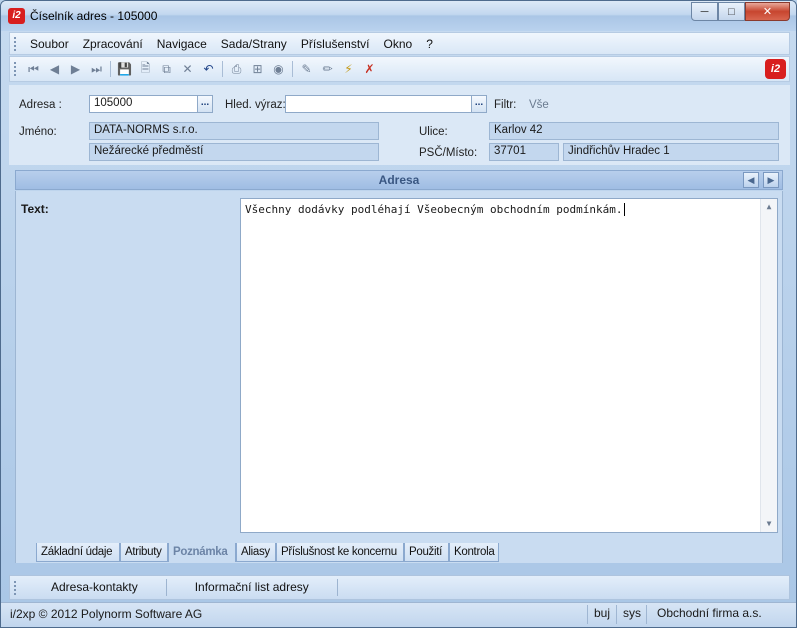 This screenshot has height=628, width=797. I want to click on tab-prislusnost-ke-koncernu: Příslušnost ke koncernu, so click(340, 552).